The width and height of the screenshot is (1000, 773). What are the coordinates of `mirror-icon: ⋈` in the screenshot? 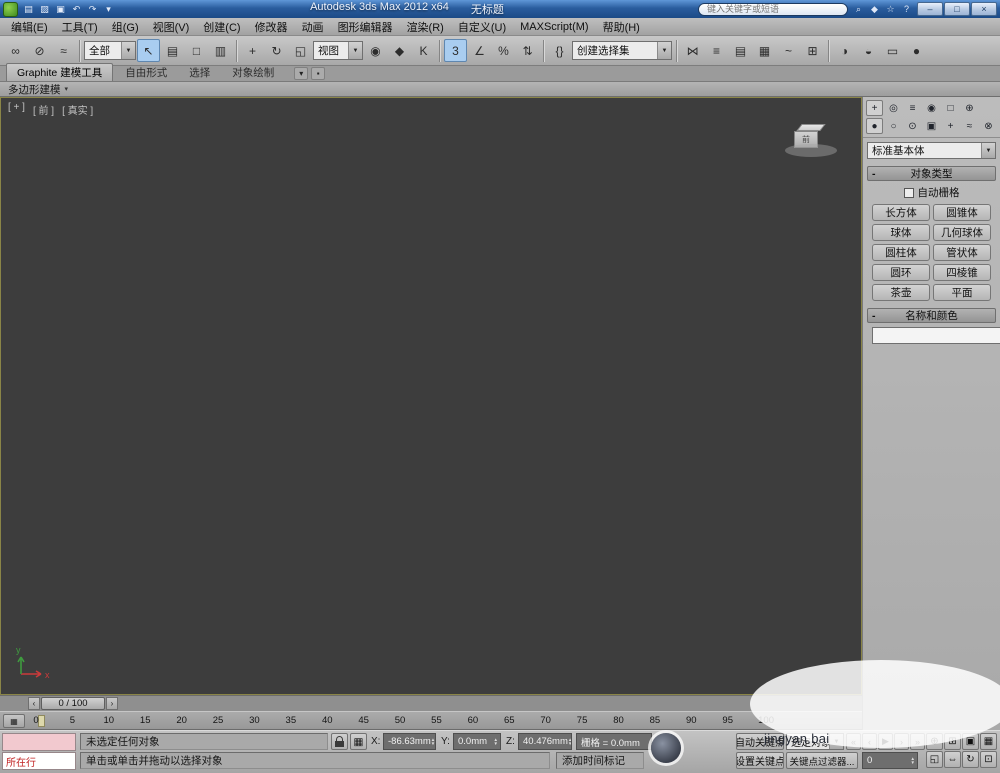 It's located at (692, 50).